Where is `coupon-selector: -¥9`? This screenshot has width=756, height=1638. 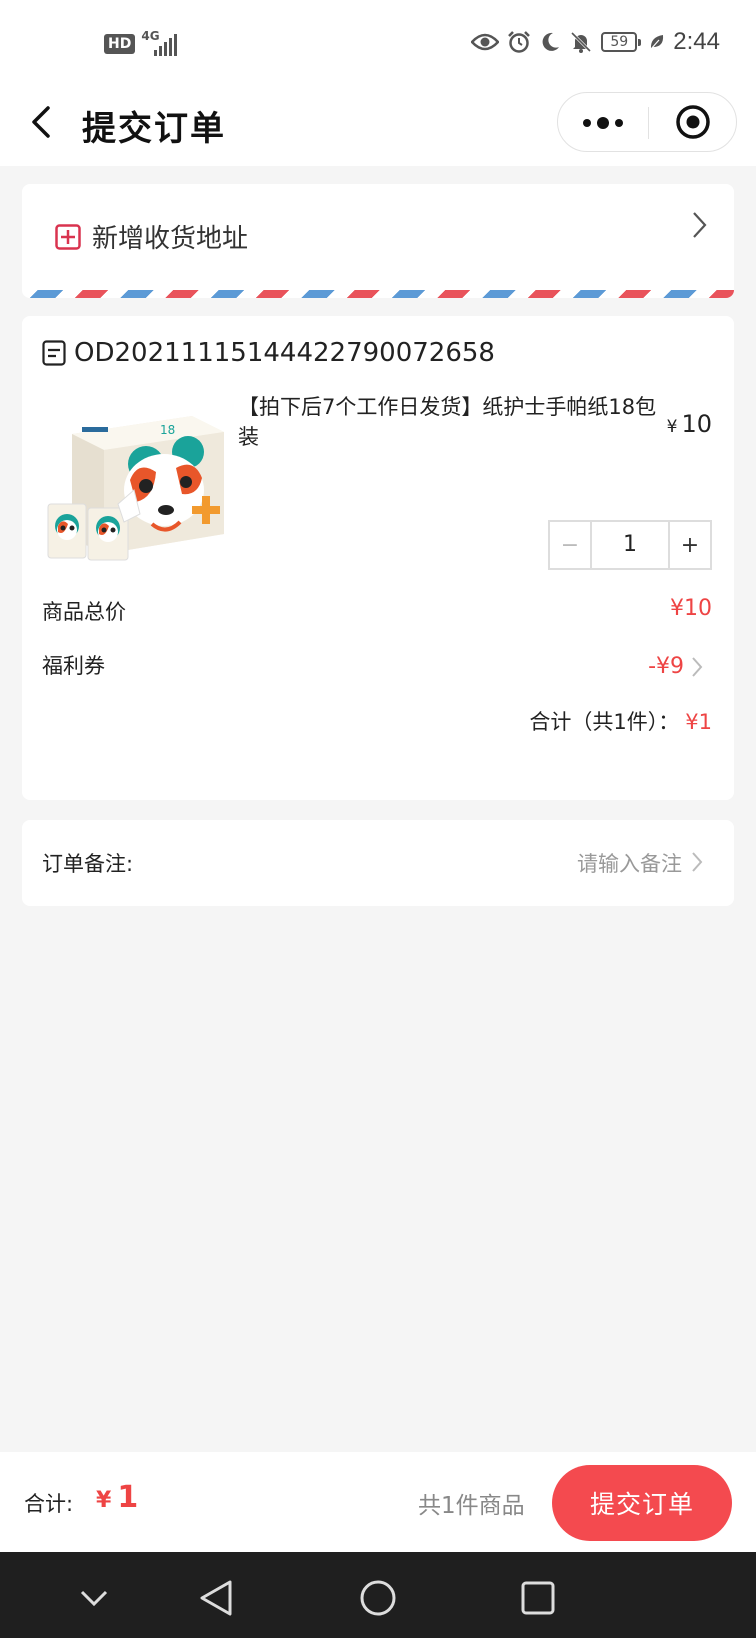 coupon-selector: -¥9 is located at coordinates (676, 666).